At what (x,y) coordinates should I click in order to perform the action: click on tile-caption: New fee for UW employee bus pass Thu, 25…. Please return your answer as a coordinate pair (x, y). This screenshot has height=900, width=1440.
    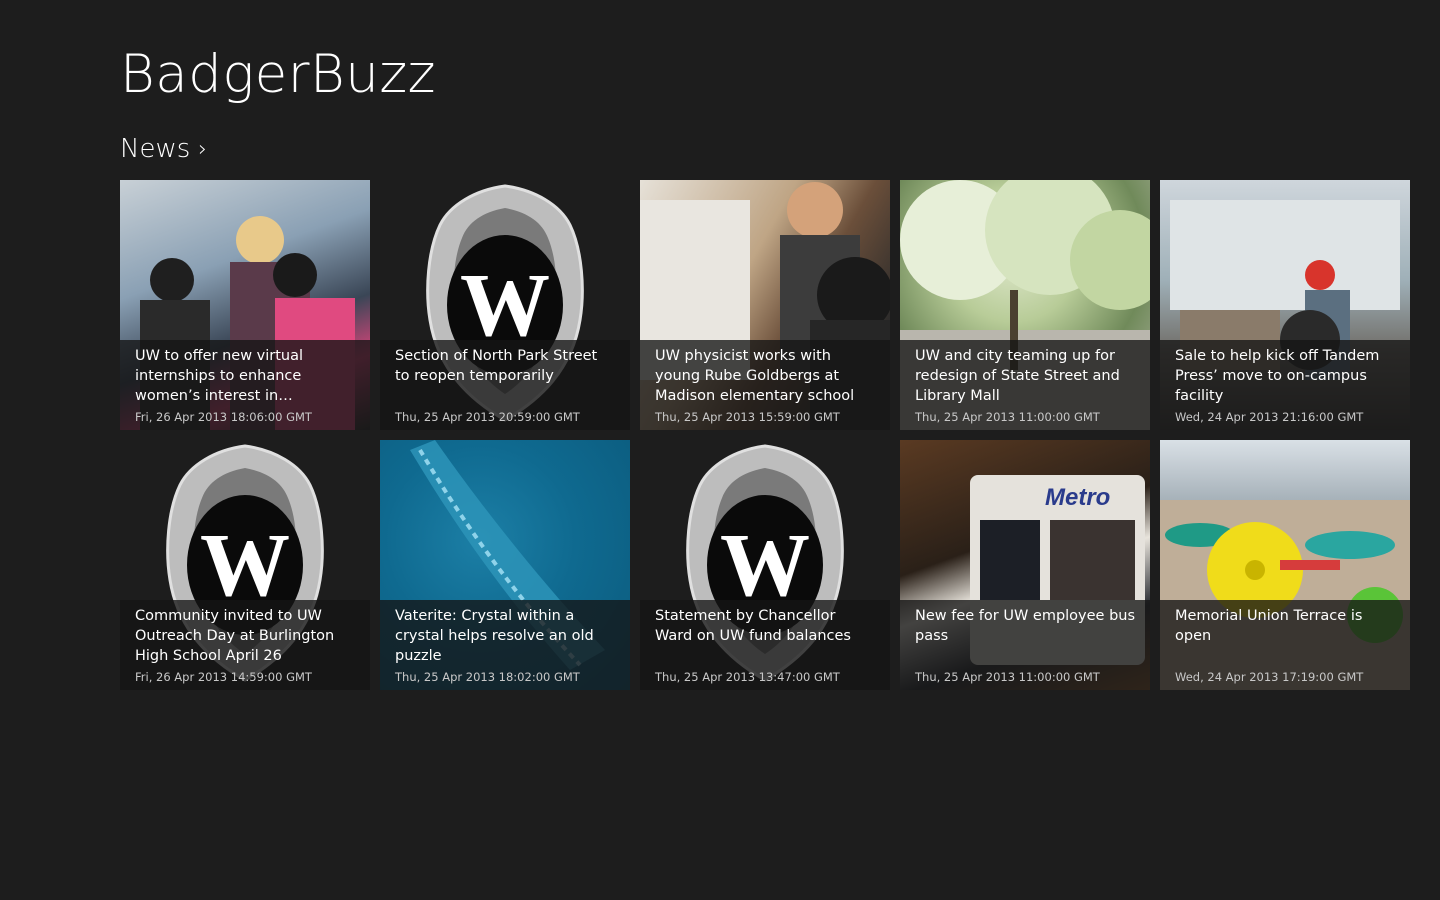
    Looking at the image, I should click on (1025, 645).